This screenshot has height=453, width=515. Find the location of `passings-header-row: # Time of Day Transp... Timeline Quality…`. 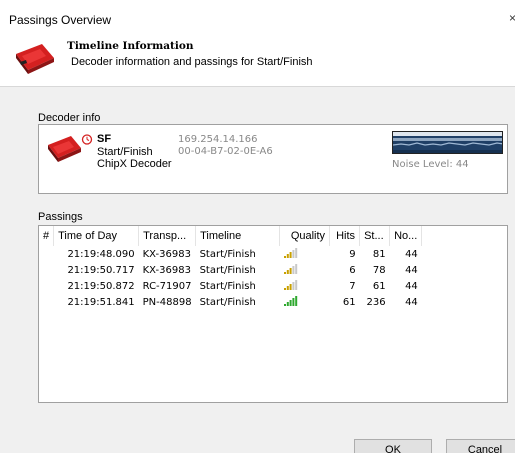

passings-header-row: # Time of Day Transp... Timeline Quality… is located at coordinates (273, 236).